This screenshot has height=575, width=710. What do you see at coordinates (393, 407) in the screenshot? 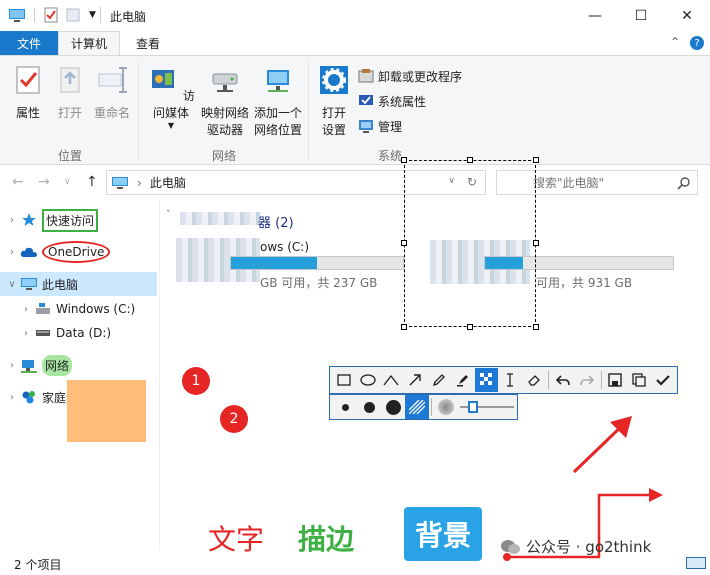
I see `large-size-dot-icon` at bounding box center [393, 407].